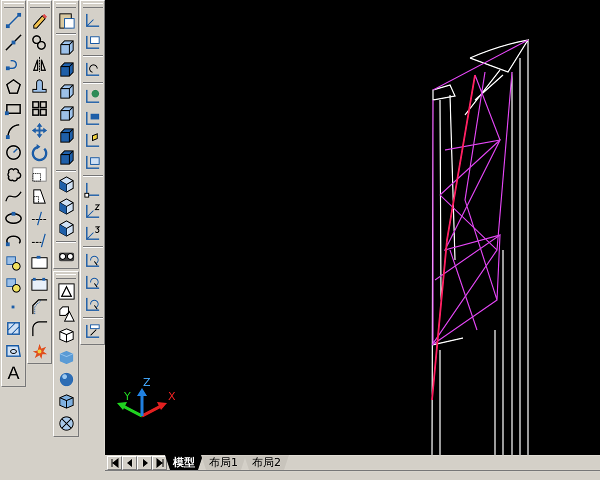  Describe the element at coordinates (39, 174) in the screenshot. I see `scale-icon` at that location.